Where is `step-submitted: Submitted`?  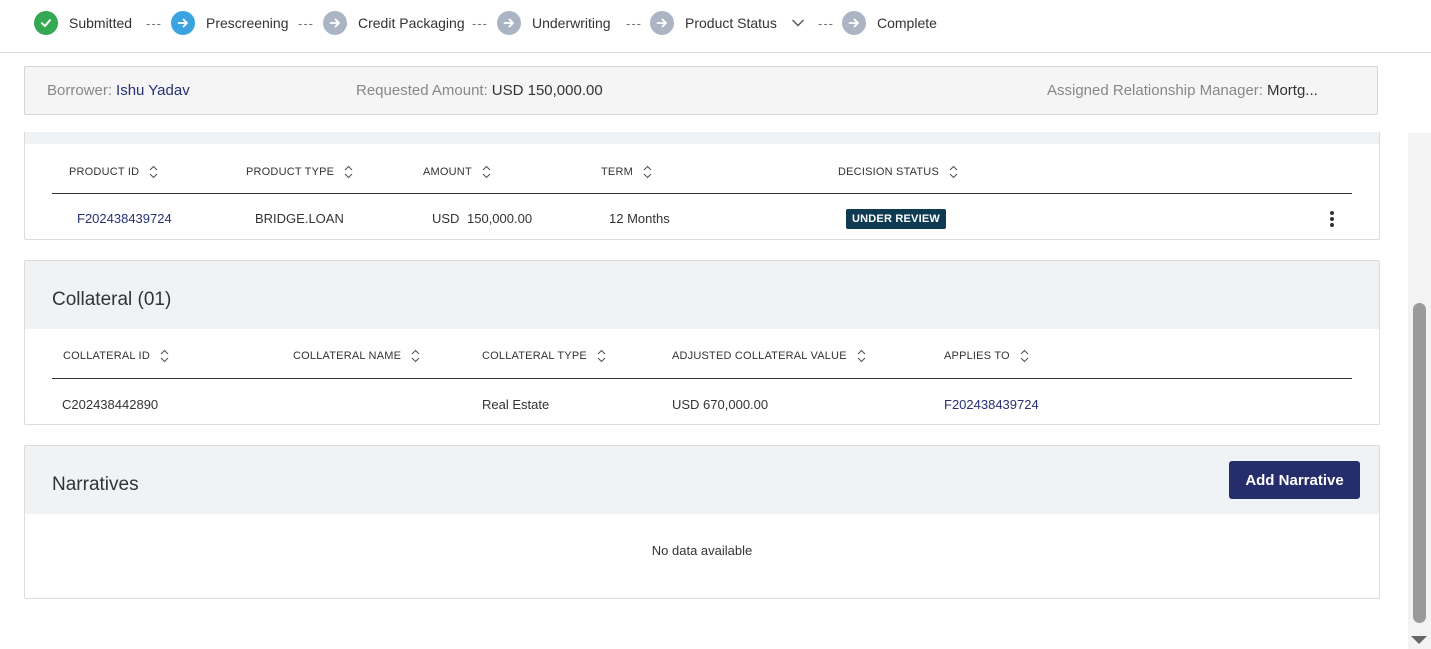 step-submitted: Submitted is located at coordinates (83, 23).